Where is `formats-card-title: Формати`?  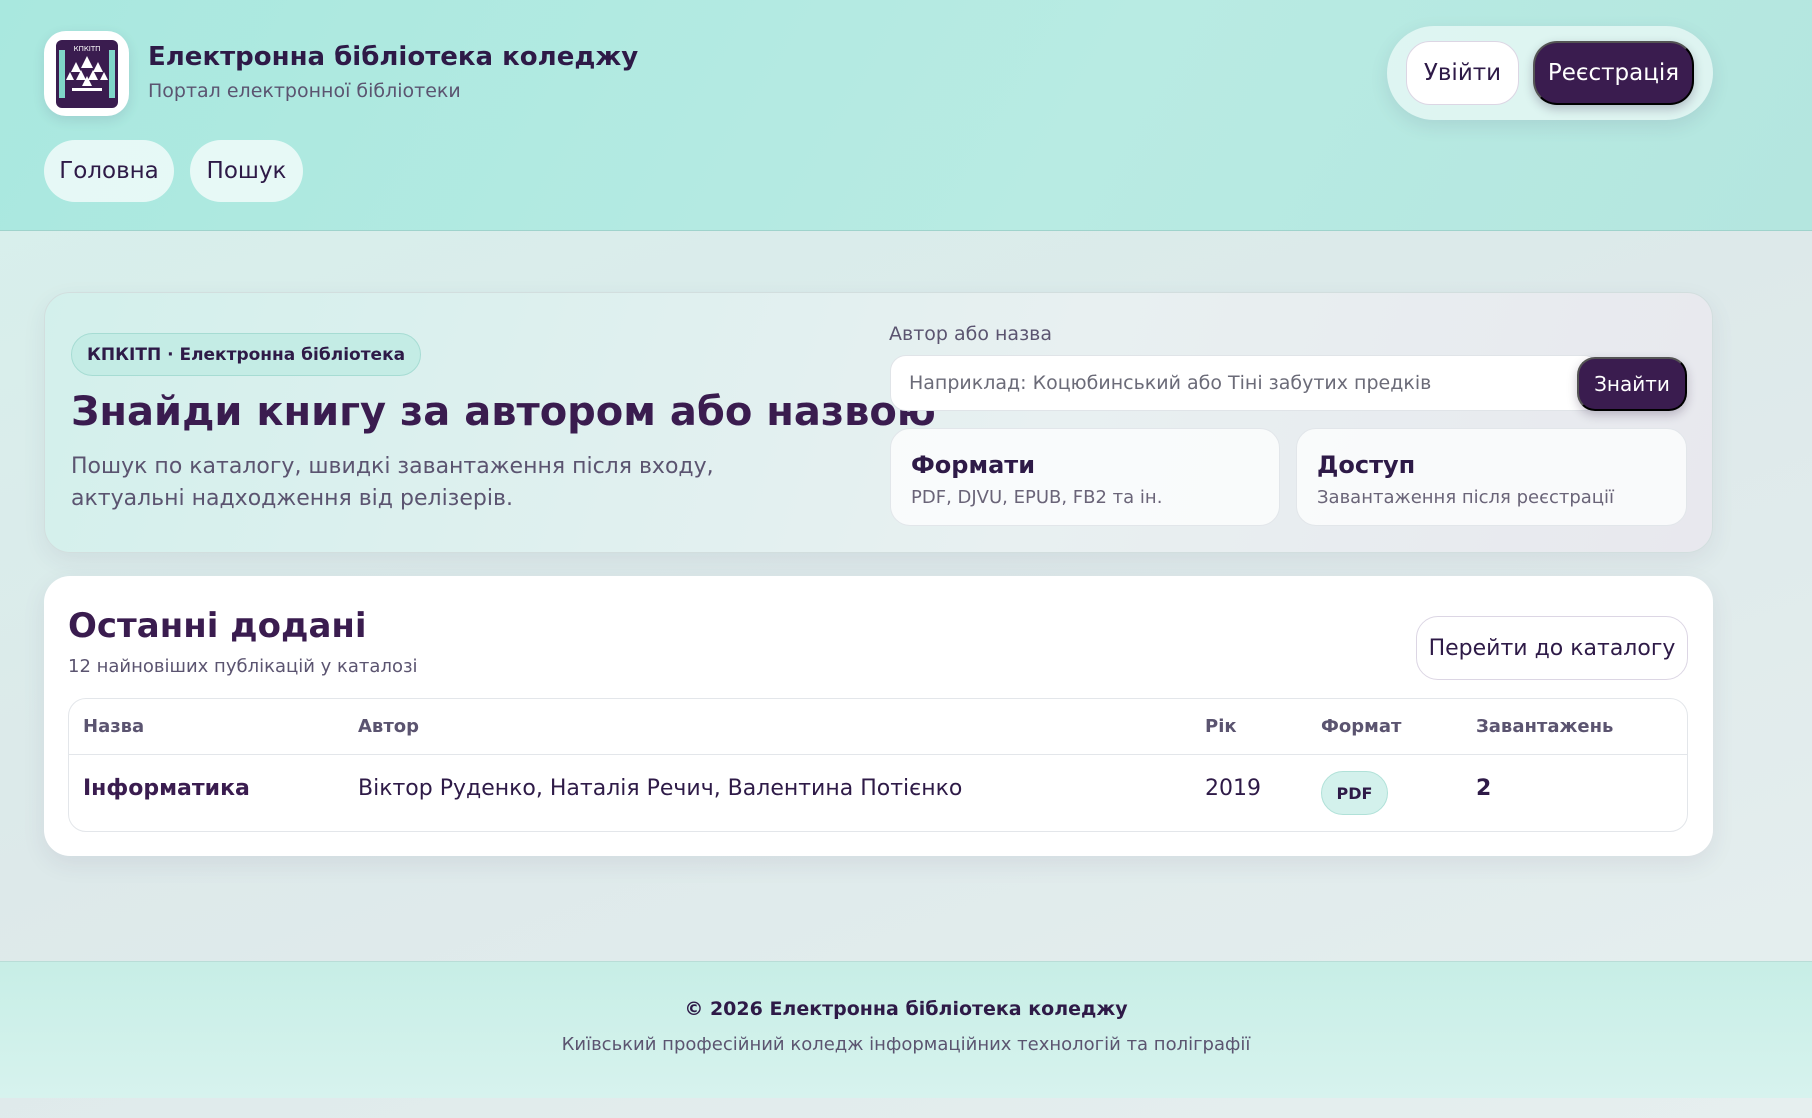 formats-card-title: Формати is located at coordinates (973, 465).